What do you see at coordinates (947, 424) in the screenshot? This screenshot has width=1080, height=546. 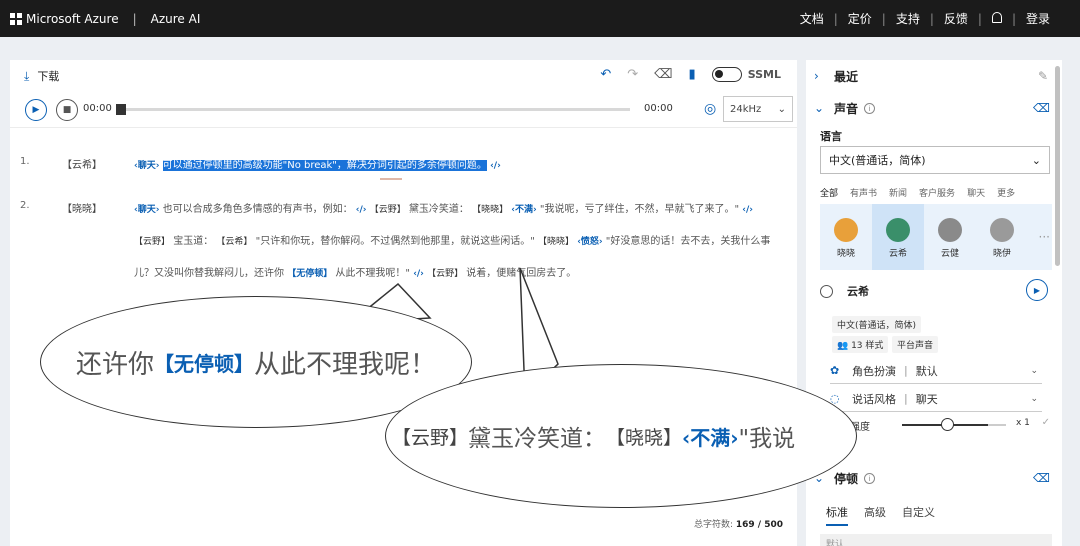 I see `slider-thumb` at bounding box center [947, 424].